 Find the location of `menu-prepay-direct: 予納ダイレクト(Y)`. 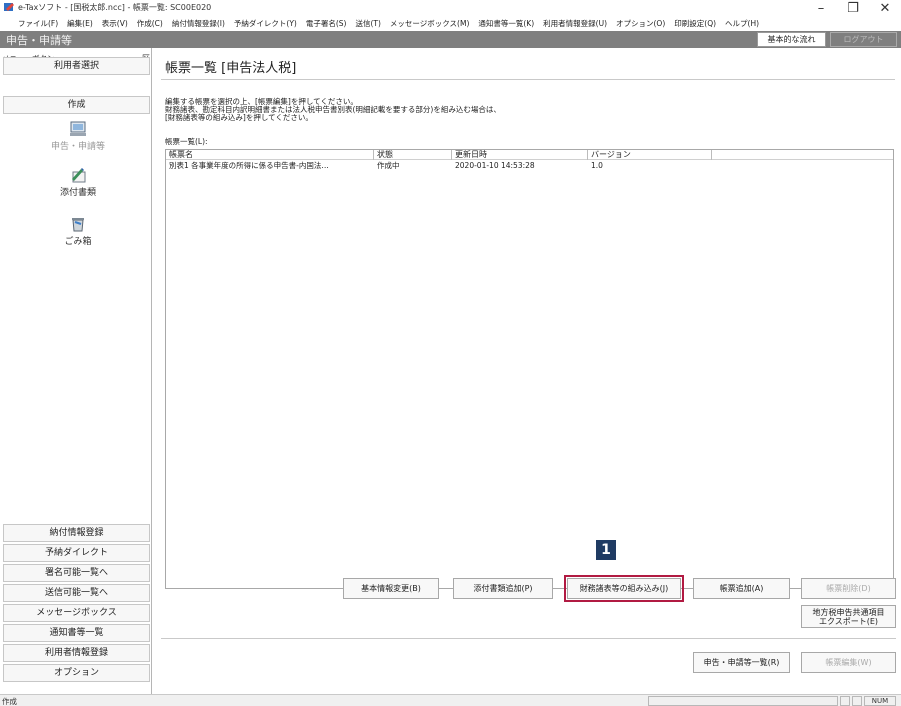

menu-prepay-direct: 予納ダイレクト(Y) is located at coordinates (265, 24).